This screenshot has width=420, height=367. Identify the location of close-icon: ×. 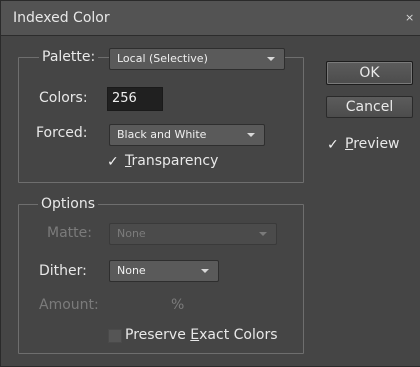
(409, 17).